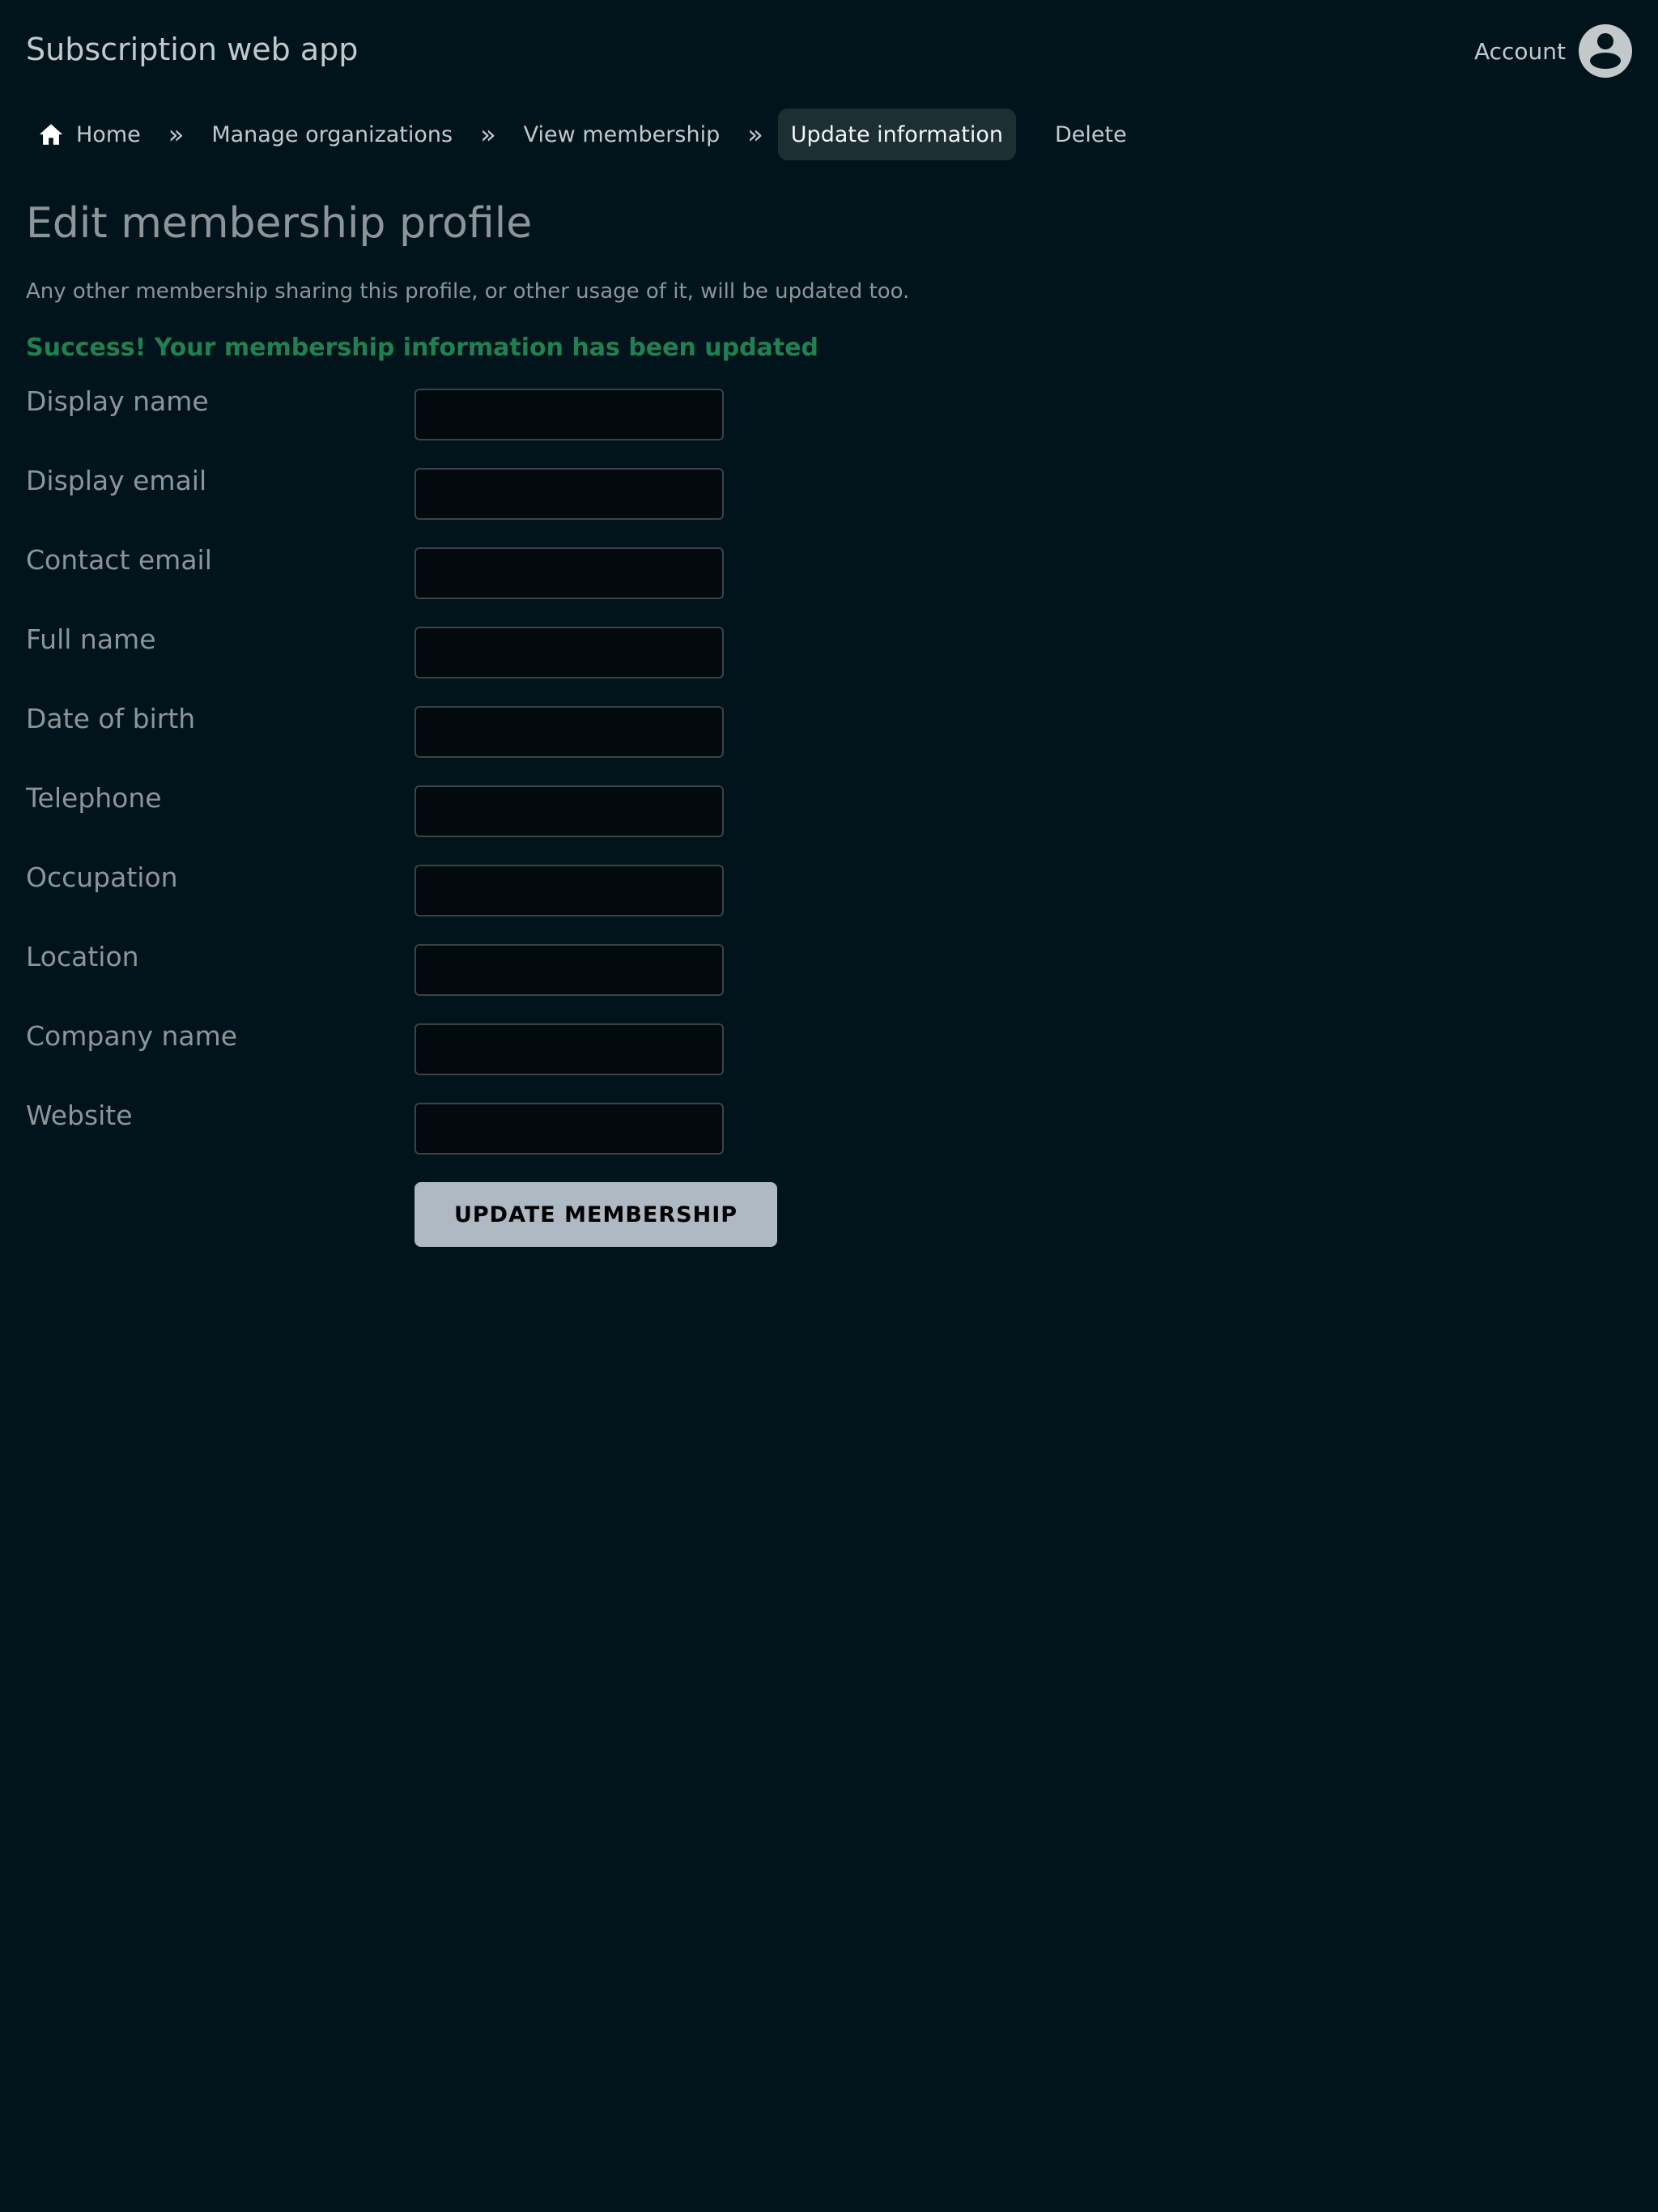 The width and height of the screenshot is (1658, 2212). I want to click on breadcrumb-manage-organizations: Manage organizations, so click(332, 134).